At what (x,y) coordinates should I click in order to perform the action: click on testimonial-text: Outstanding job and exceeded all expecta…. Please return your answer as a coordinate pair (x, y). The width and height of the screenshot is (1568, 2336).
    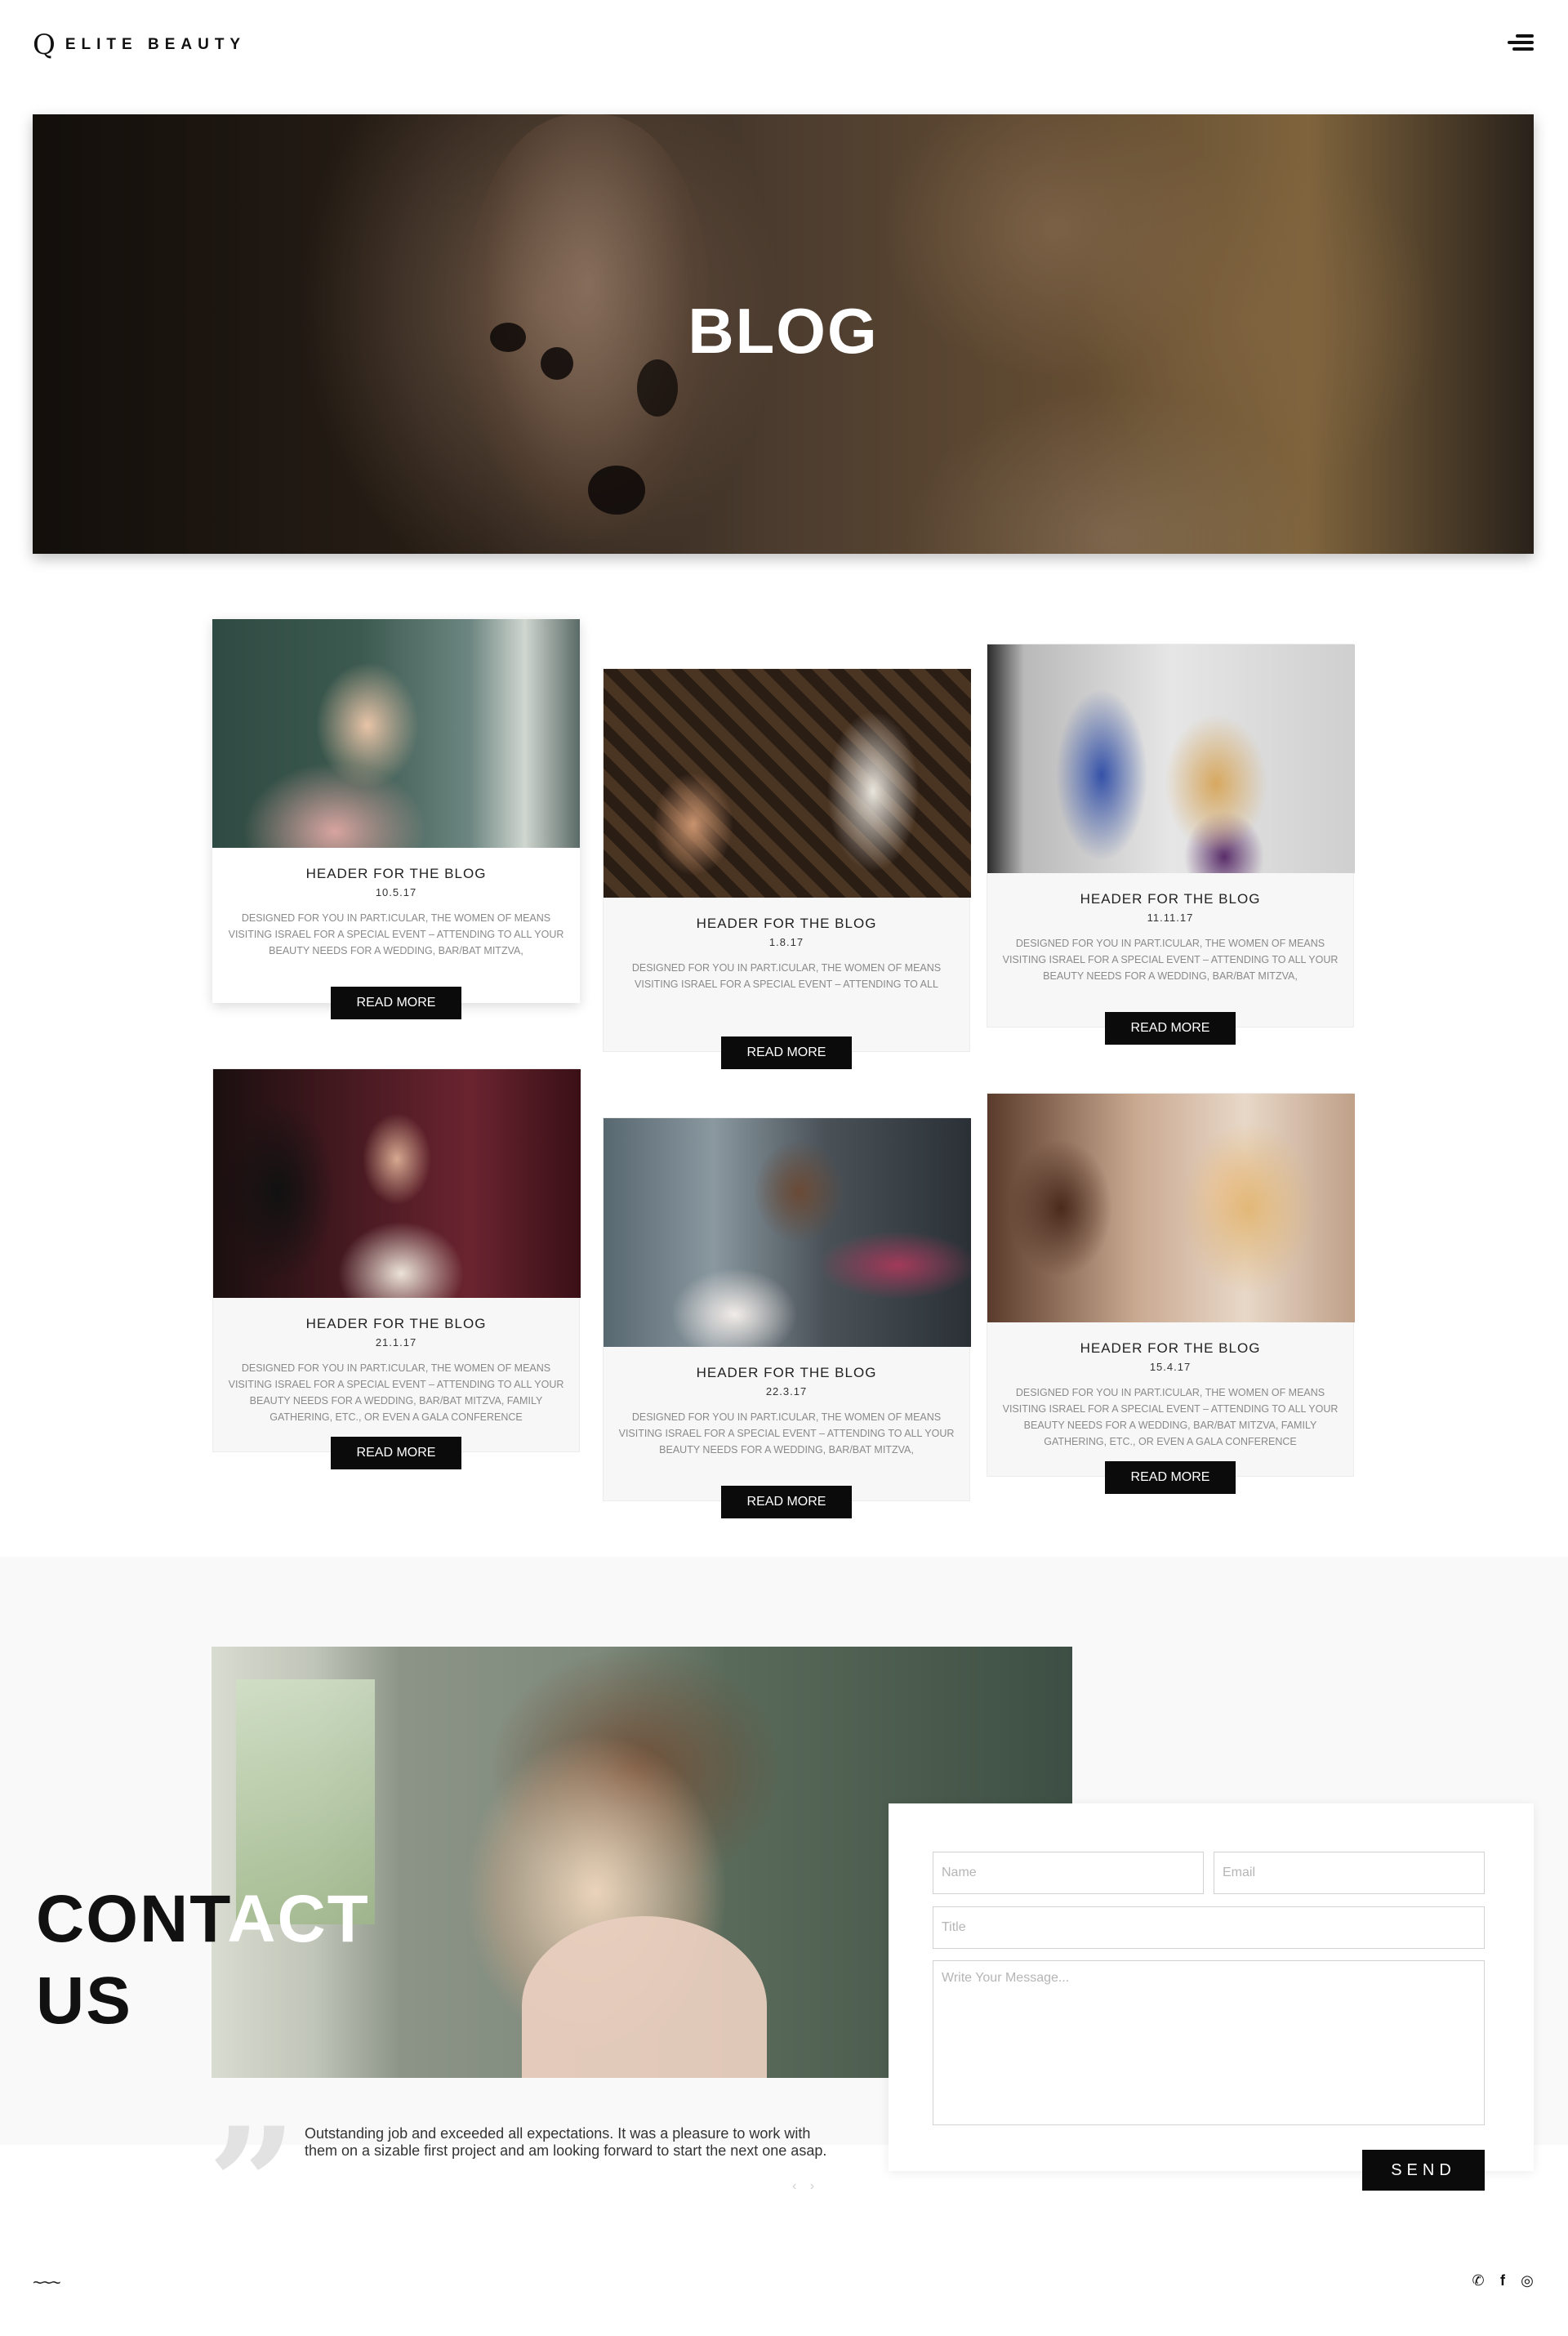
    Looking at the image, I should click on (566, 2142).